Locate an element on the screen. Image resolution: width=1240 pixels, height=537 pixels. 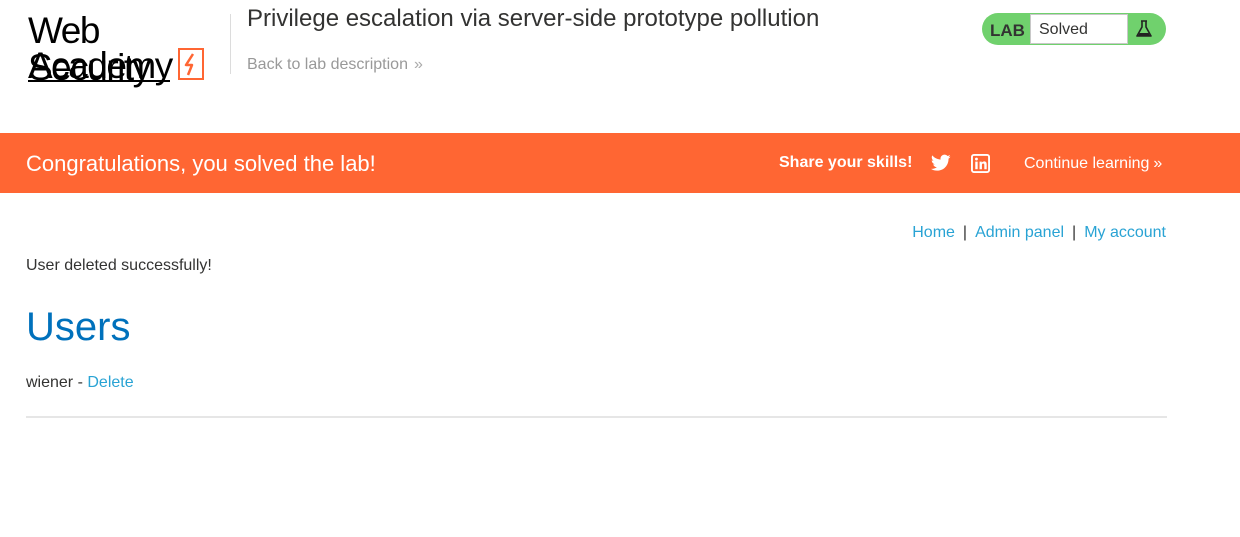
congratulations-message: Congratulations, you solved the lab! is located at coordinates (201, 163).